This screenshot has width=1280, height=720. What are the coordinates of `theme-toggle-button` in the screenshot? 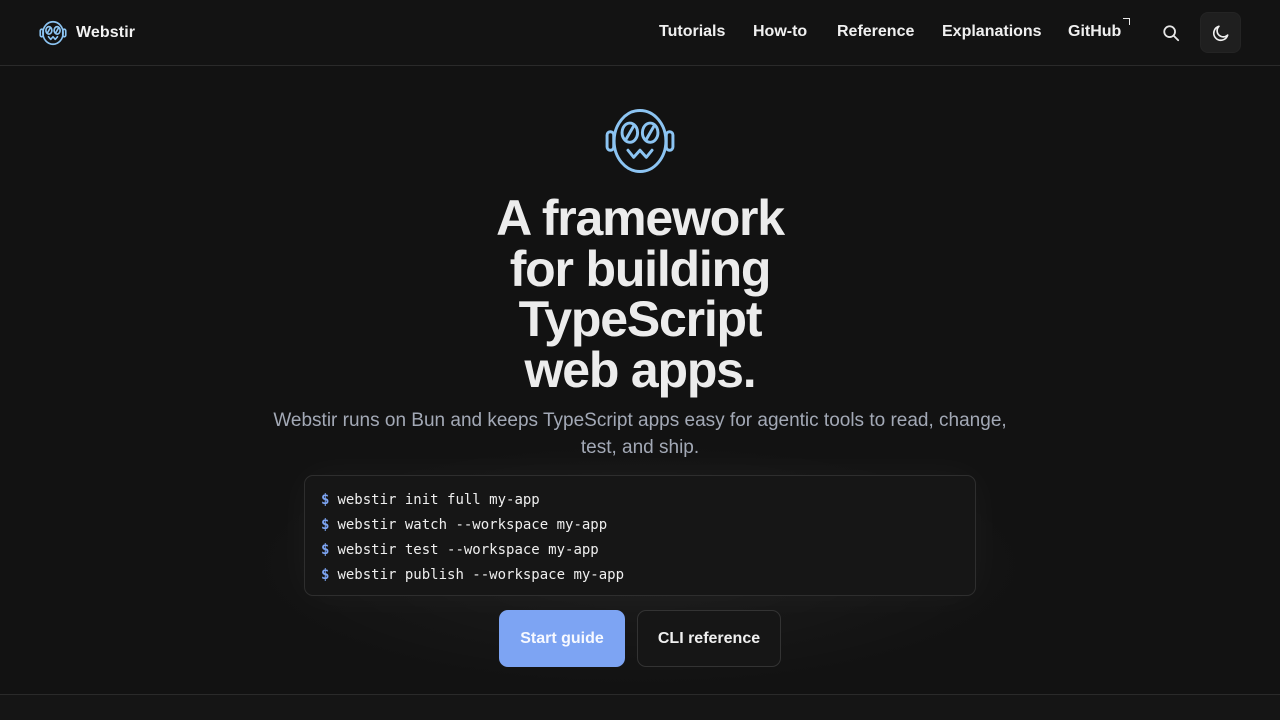 It's located at (1220, 32).